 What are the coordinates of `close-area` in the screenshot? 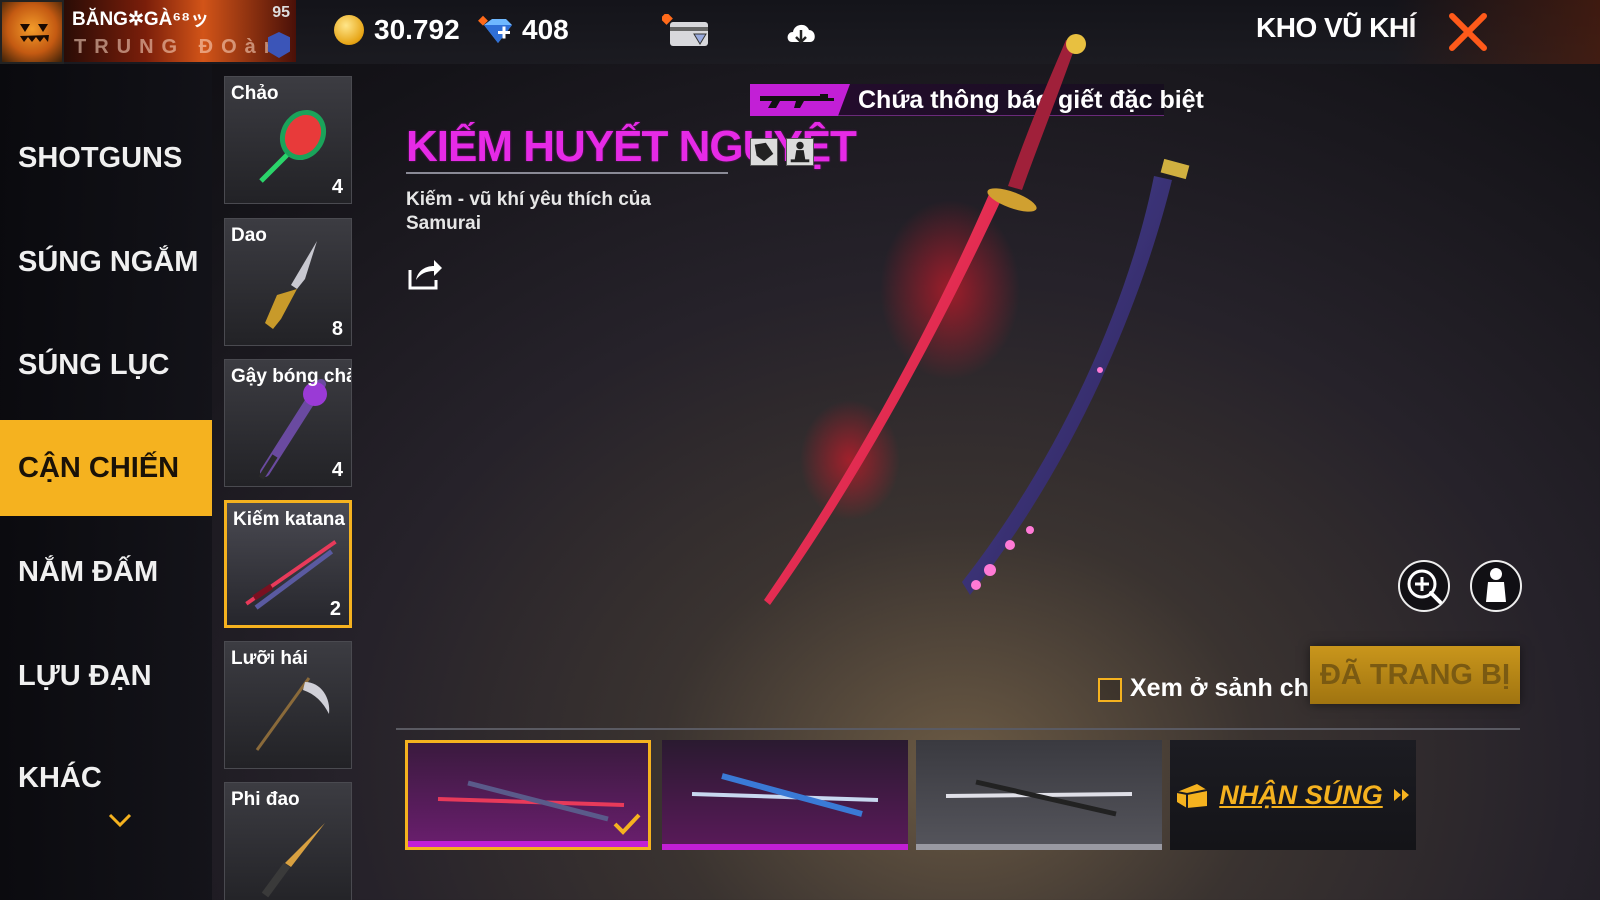 It's located at (1497, 32).